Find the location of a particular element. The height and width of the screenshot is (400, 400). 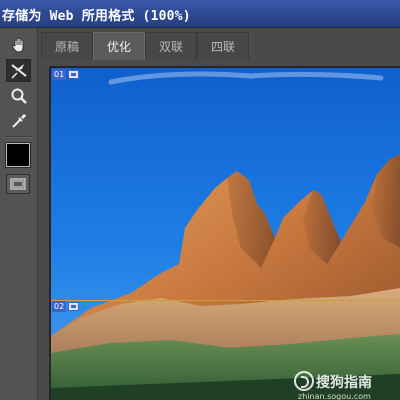

magnifier-icon is located at coordinates (19, 96).